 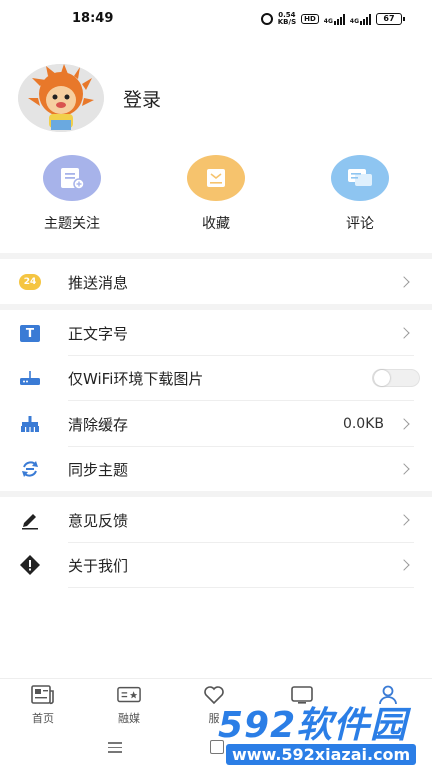 I want to click on comments-button: 评论, so click(x=360, y=194).